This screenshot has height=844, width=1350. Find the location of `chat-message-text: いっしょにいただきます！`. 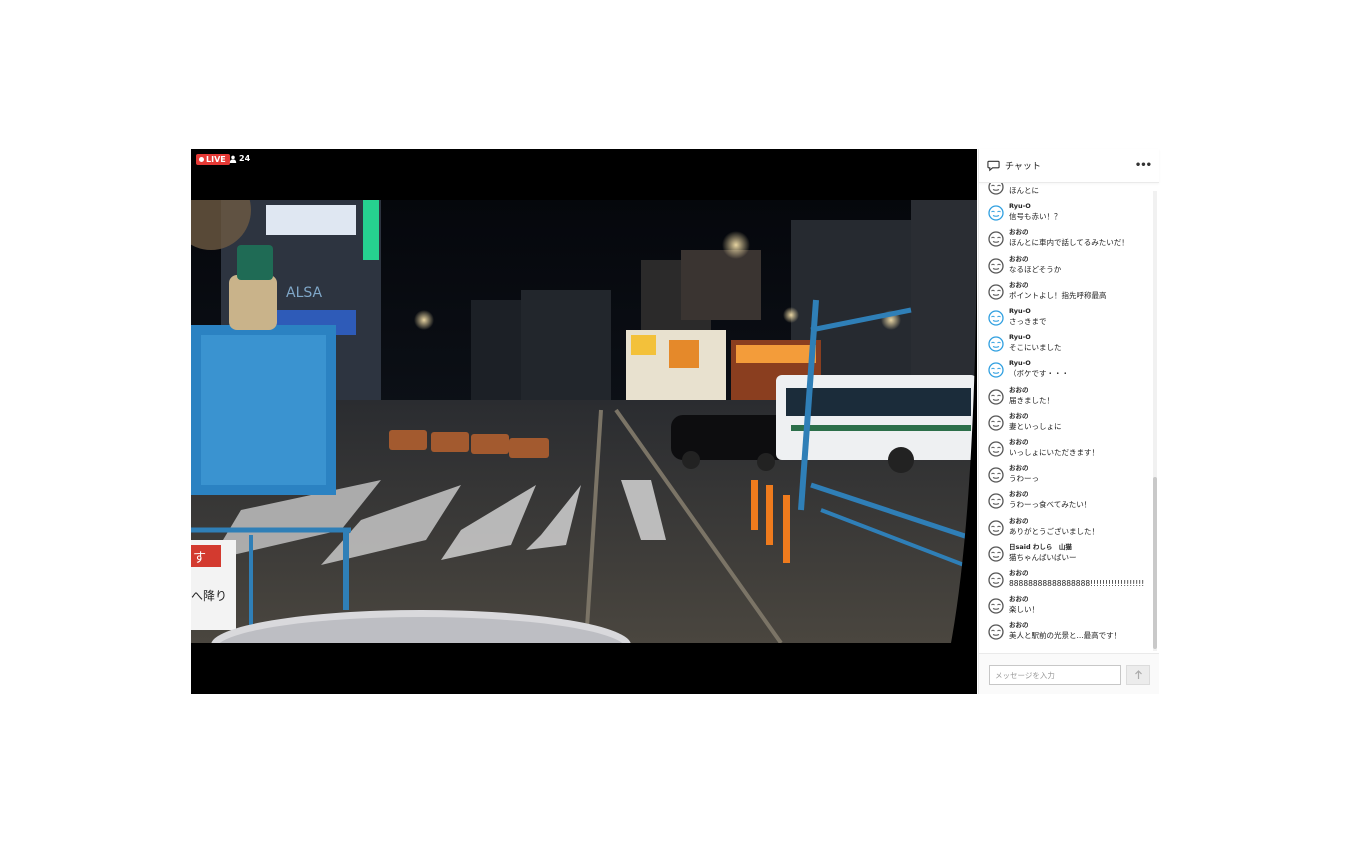

chat-message-text: いっしょにいただきます！ is located at coordinates (1054, 452).